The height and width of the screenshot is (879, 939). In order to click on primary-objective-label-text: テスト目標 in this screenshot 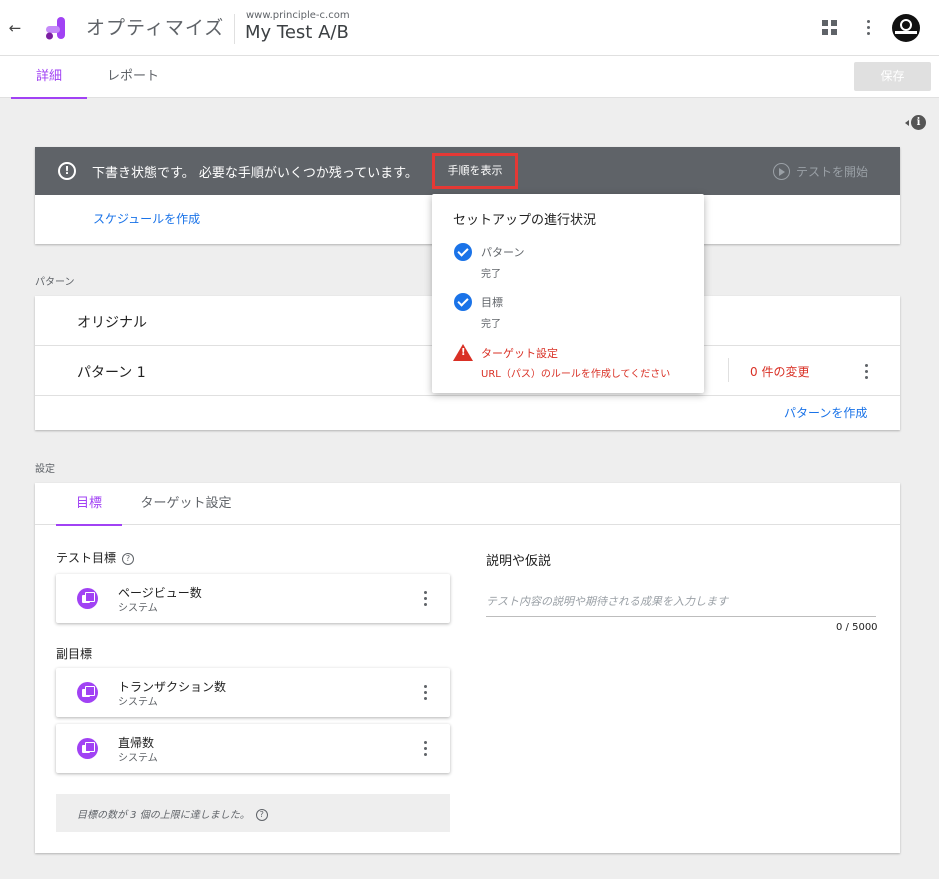, I will do `click(86, 558)`.